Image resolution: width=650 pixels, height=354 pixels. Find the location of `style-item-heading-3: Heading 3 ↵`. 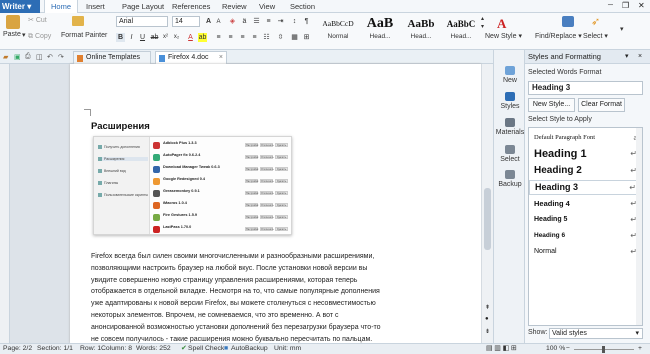

style-item-heading-3: Heading 3 ↵ is located at coordinates (585, 187).